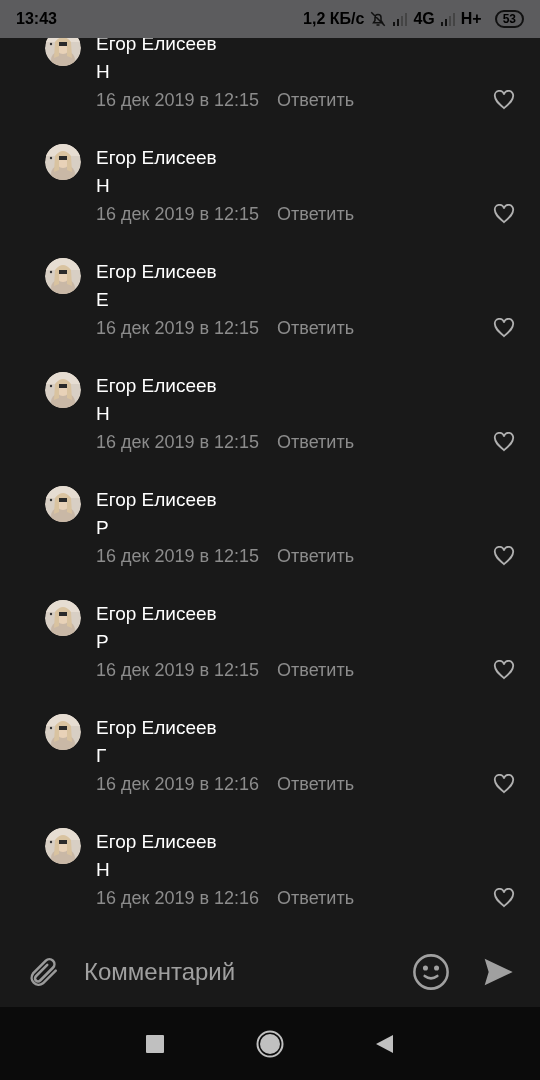  I want to click on smiley-icon, so click(431, 972).